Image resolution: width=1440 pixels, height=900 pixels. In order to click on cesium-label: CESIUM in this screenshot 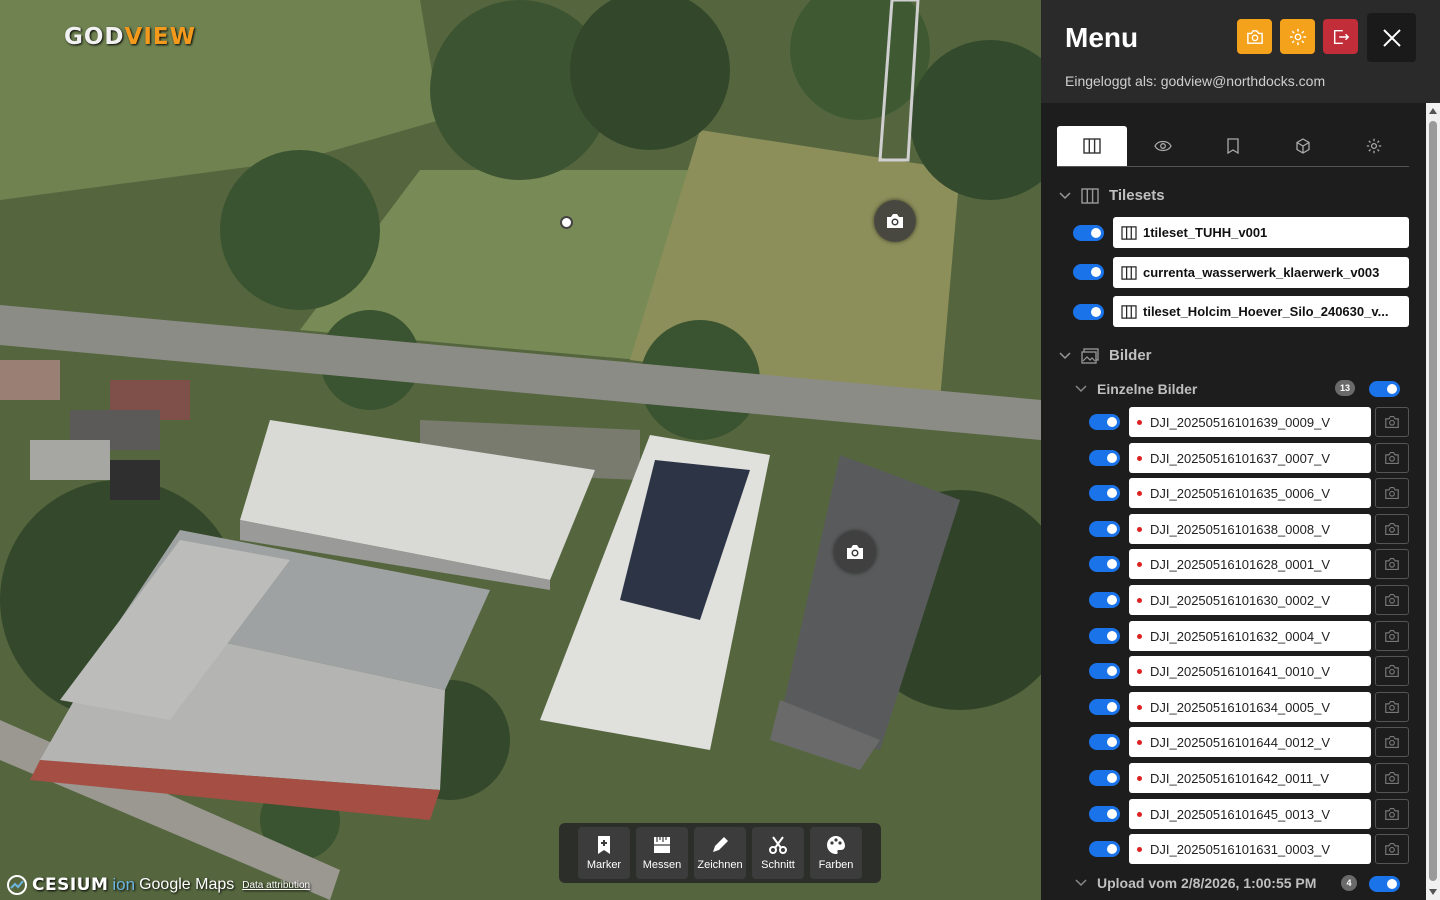, I will do `click(70, 885)`.